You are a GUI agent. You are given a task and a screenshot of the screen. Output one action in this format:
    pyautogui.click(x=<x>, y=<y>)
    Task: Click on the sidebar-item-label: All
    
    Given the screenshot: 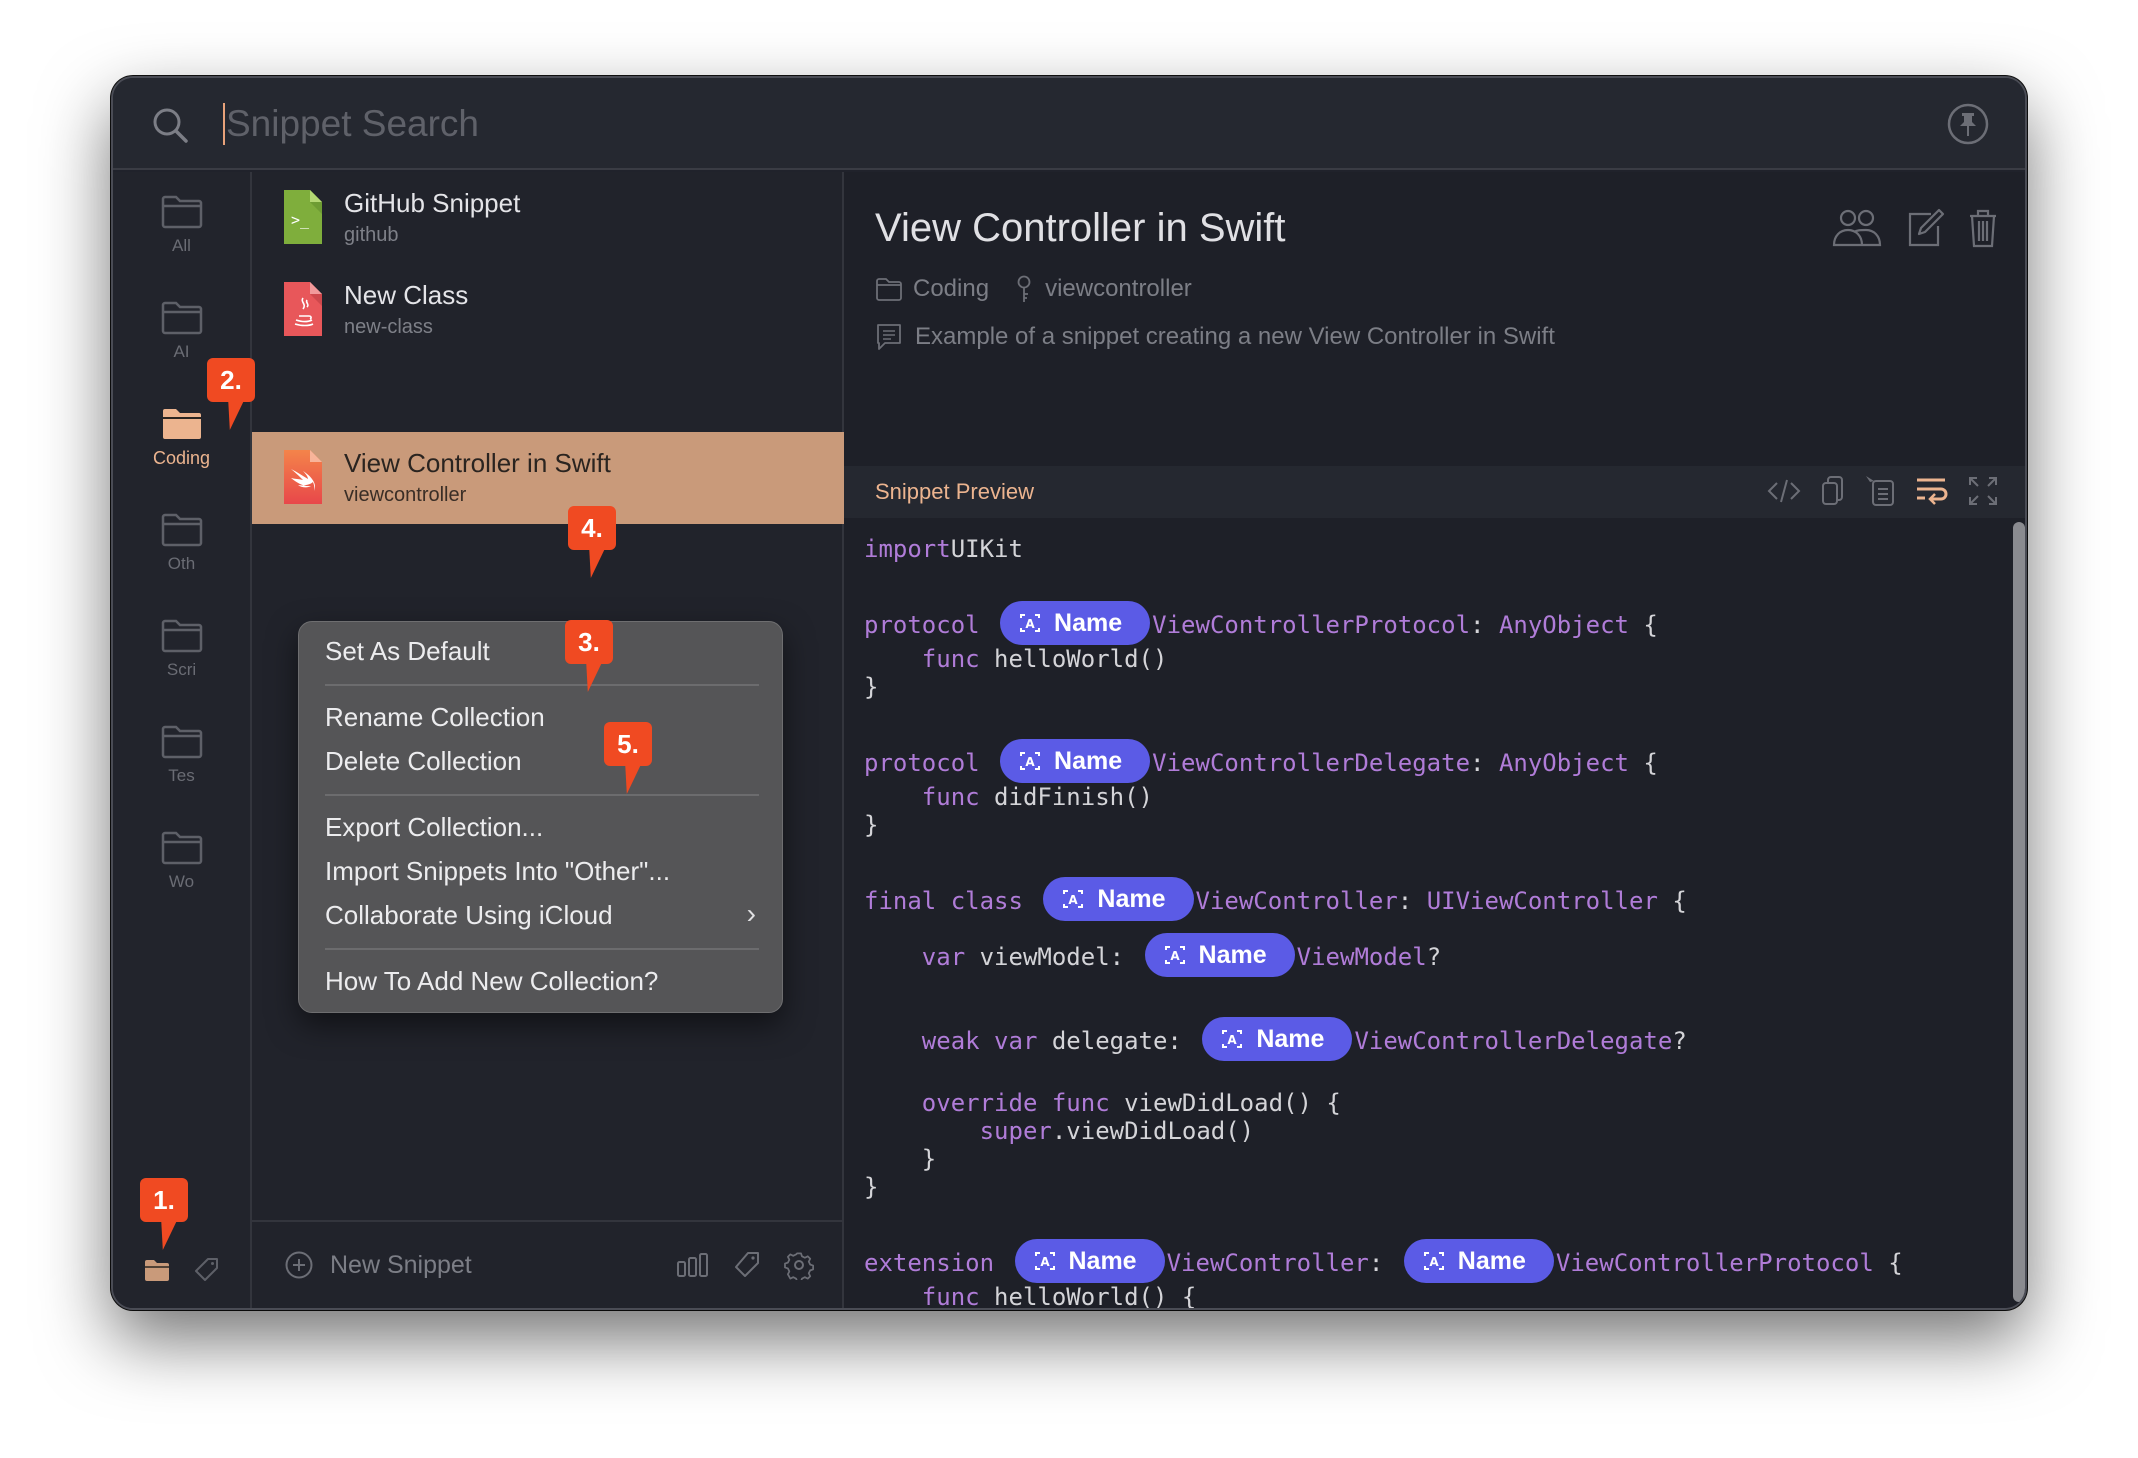 What is the action you would take?
    pyautogui.click(x=181, y=245)
    